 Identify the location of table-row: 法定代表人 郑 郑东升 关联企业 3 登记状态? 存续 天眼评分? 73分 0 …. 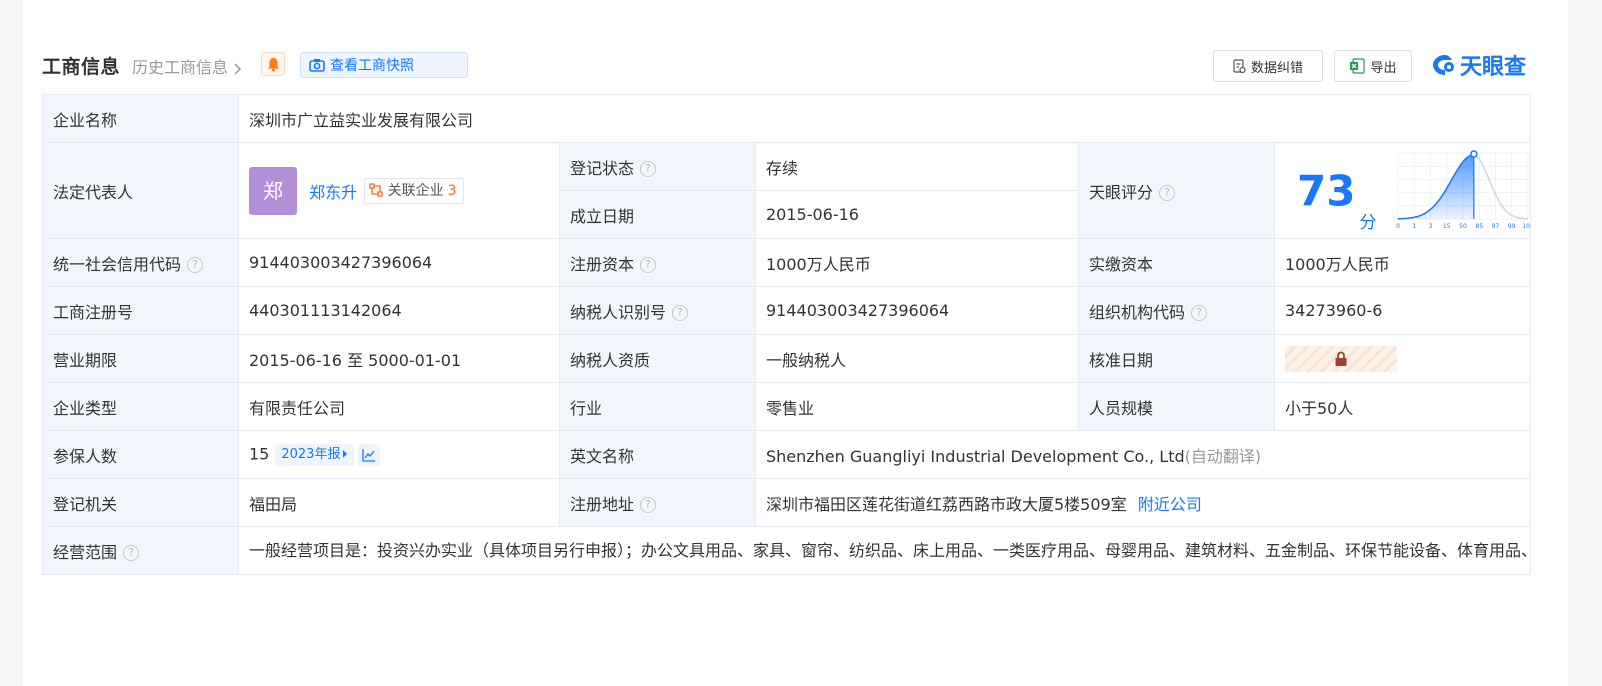
(787, 190).